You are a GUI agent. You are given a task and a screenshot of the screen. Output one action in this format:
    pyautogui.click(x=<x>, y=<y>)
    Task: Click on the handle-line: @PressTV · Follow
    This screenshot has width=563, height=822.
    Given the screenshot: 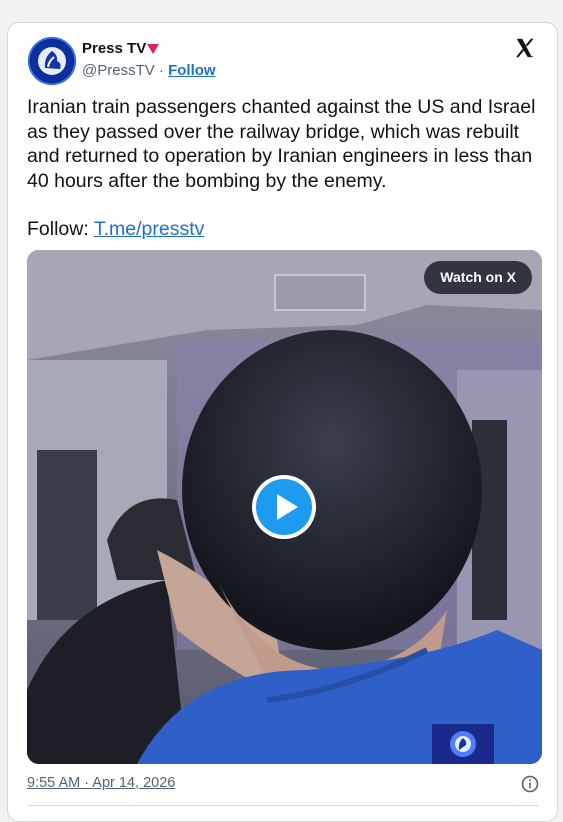 What is the action you would take?
    pyautogui.click(x=149, y=70)
    